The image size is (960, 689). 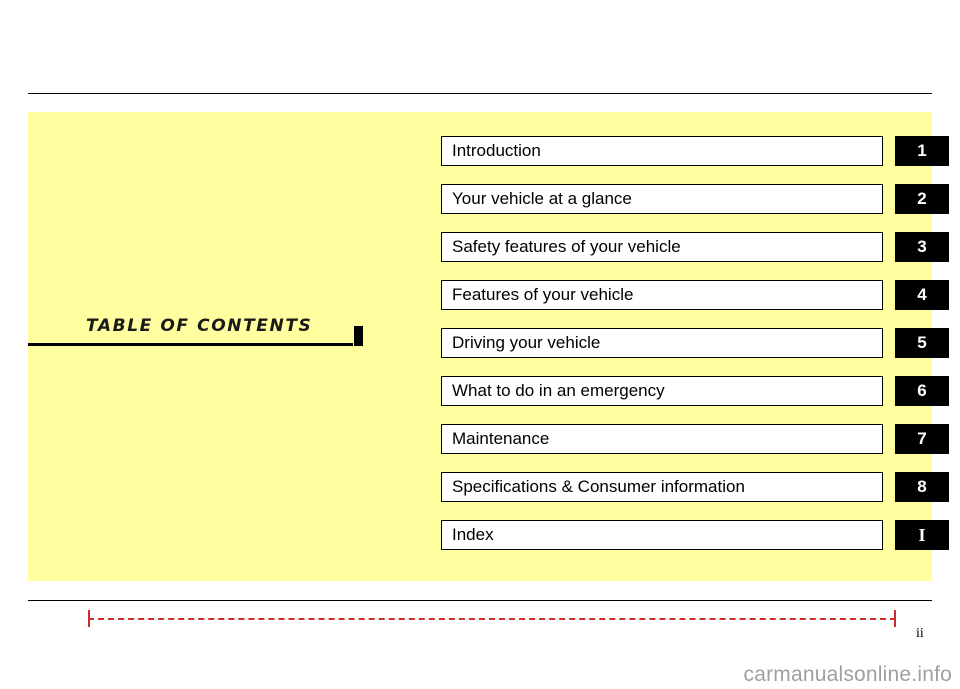 I want to click on page-title: TABLE OF CONTENTS, so click(x=199, y=326).